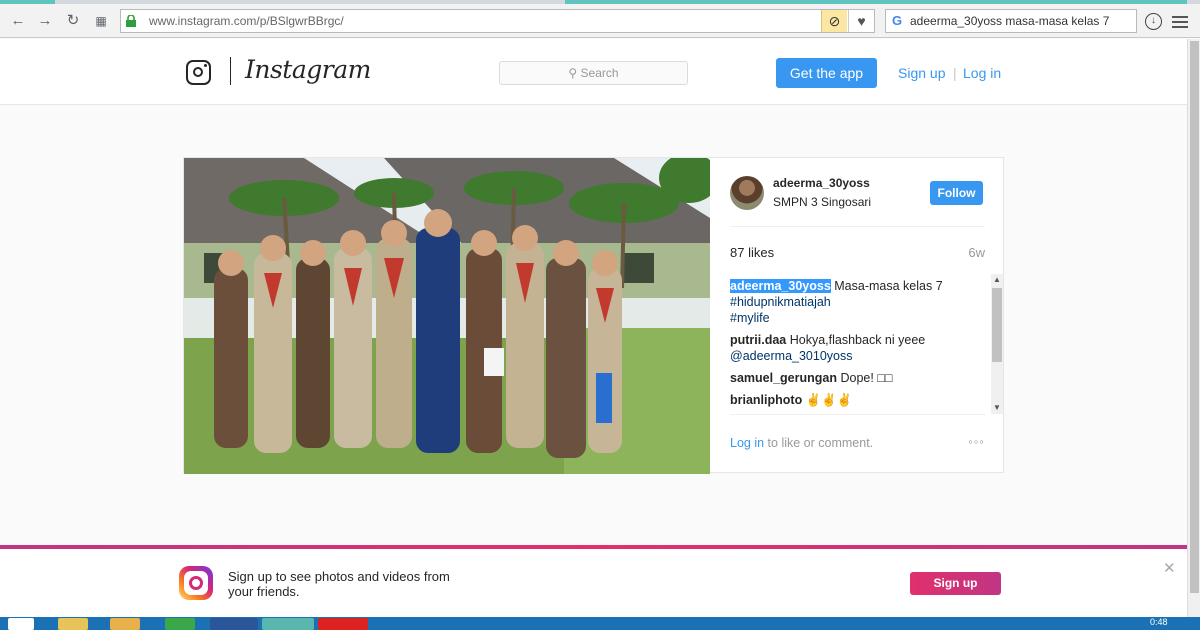  Describe the element at coordinates (73, 21) in the screenshot. I see `reload-icon: ↻` at that location.